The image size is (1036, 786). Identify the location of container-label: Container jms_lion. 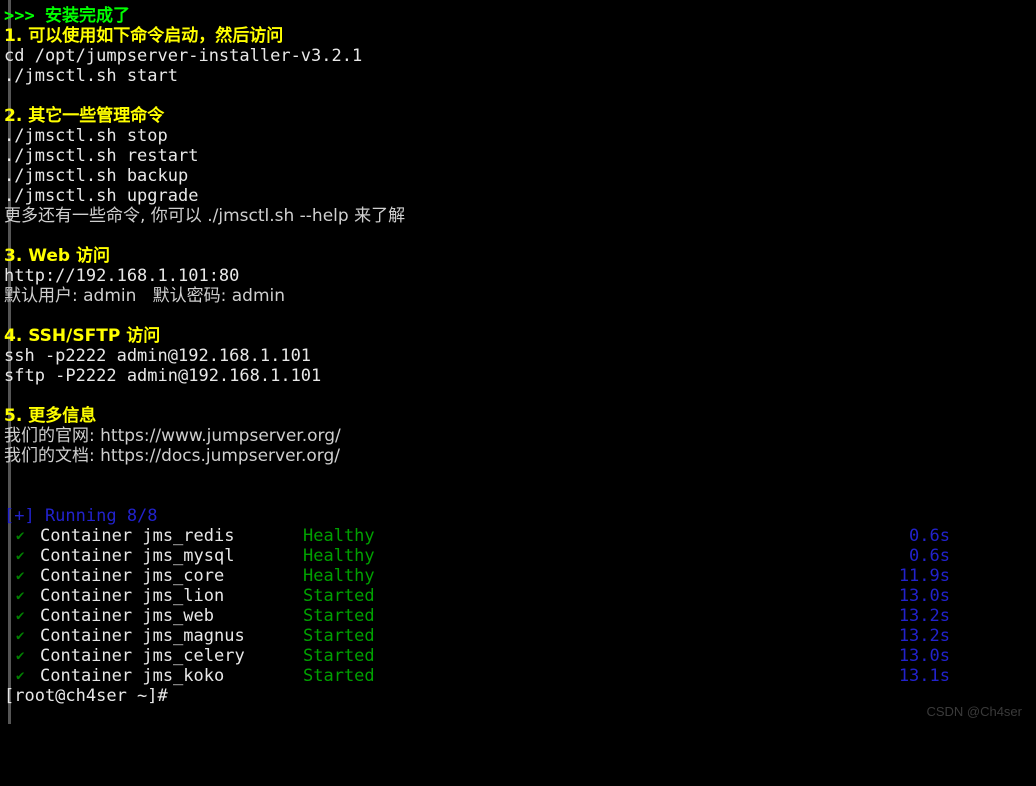
(132, 596).